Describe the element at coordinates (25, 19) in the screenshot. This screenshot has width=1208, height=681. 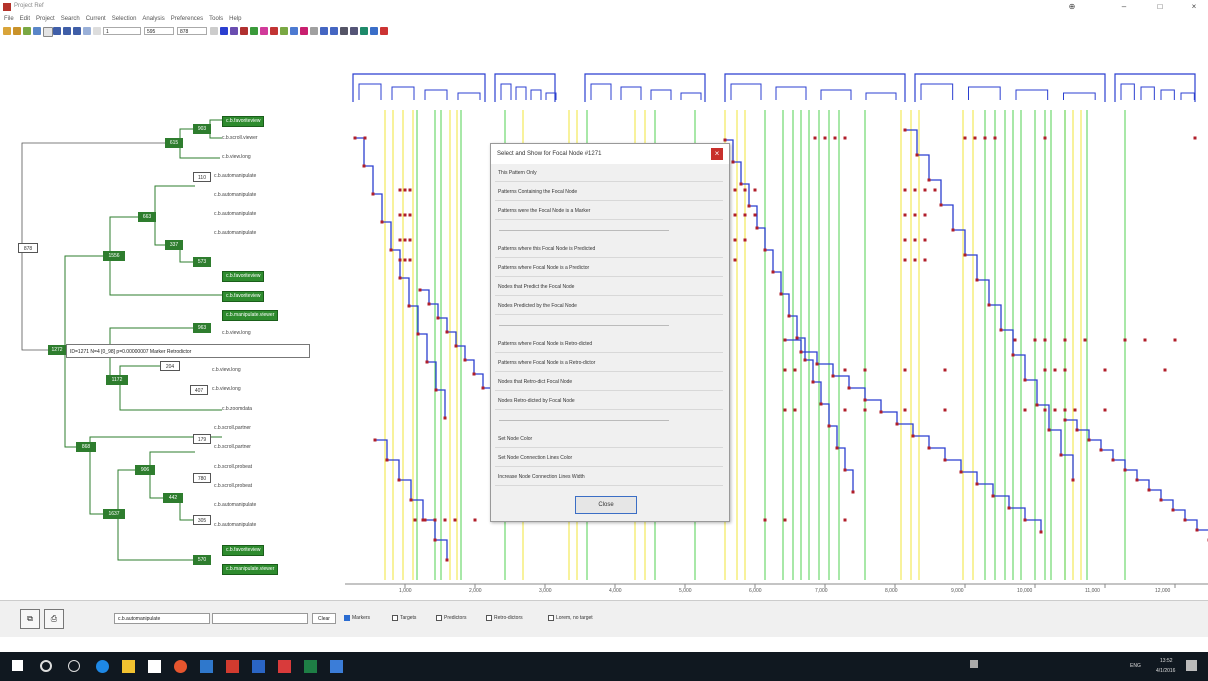
I see `menu-edit: Edit` at that location.